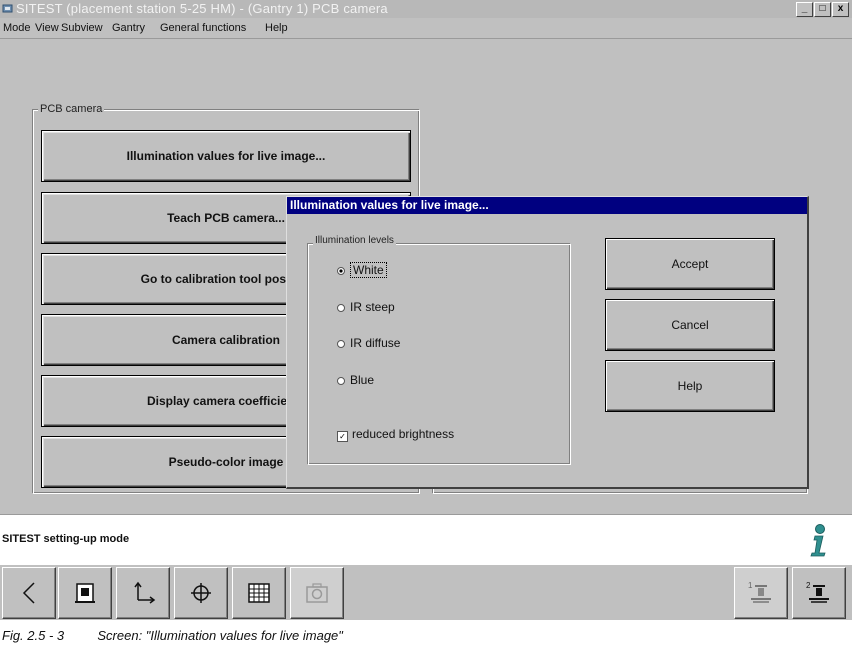 The image size is (852, 650). I want to click on status-bar: SITEST setting-up mode, so click(426, 540).